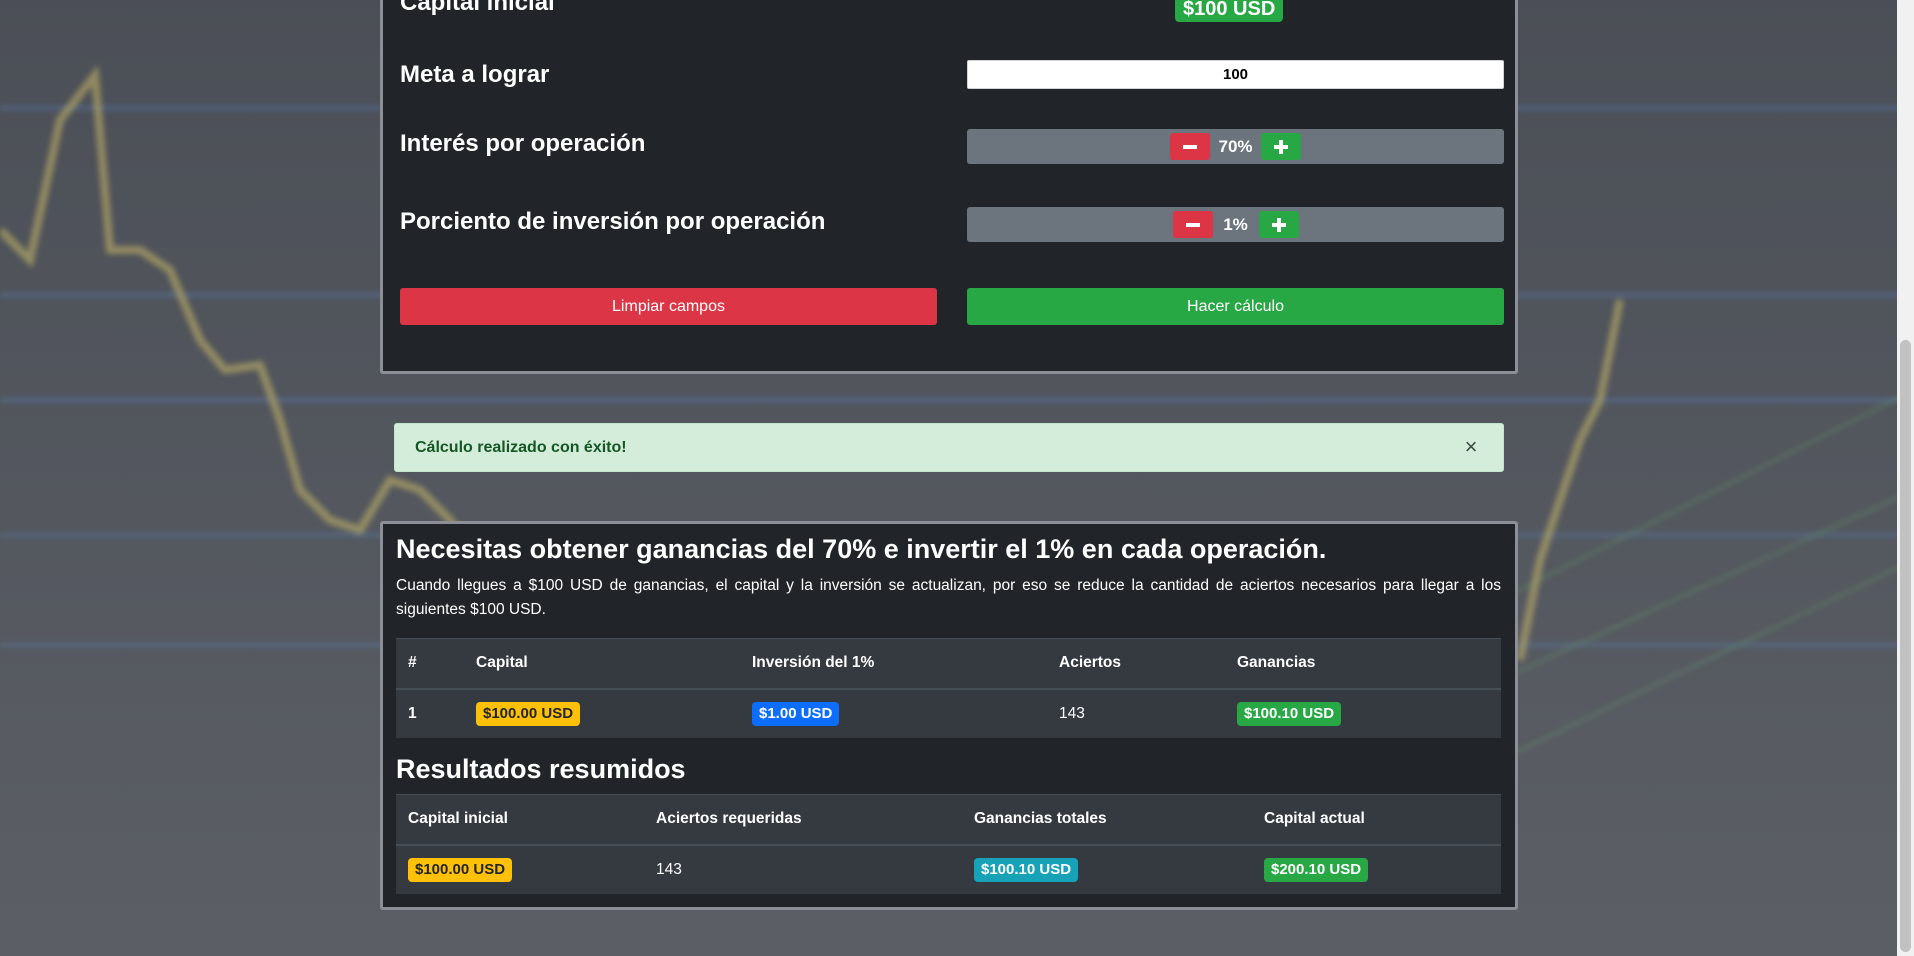 The image size is (1914, 956). I want to click on close-icon: ×, so click(1471, 447).